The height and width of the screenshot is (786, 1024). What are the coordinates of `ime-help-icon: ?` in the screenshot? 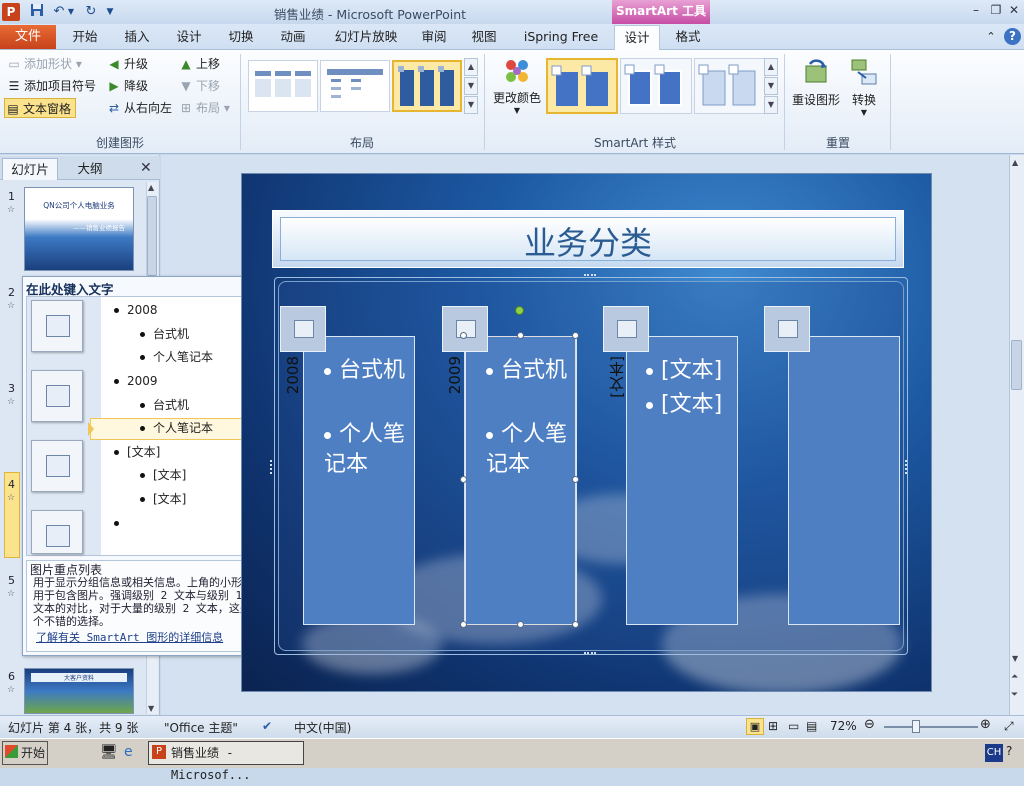 It's located at (1009, 751).